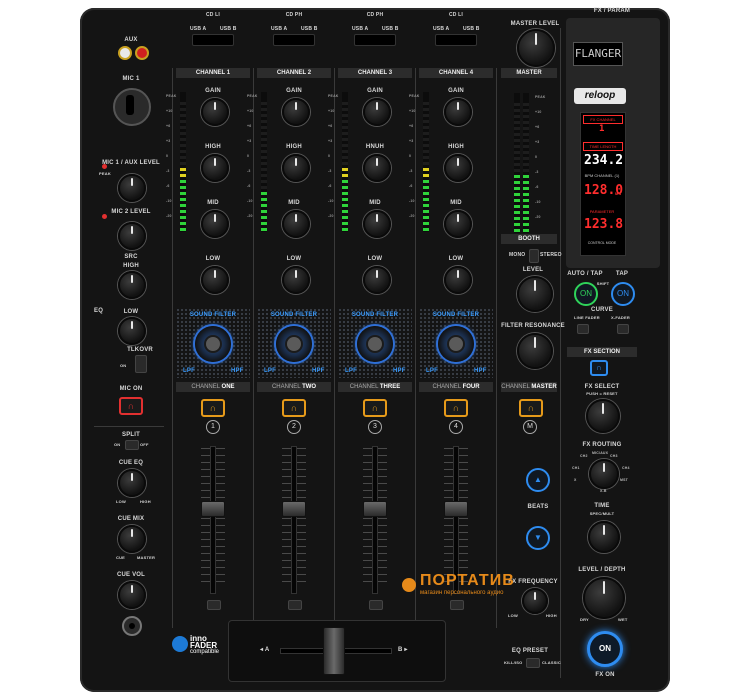 The width and height of the screenshot is (750, 700). Describe the element at coordinates (330, 171) in the screenshot. I see `meter-scale-label: -3` at that location.